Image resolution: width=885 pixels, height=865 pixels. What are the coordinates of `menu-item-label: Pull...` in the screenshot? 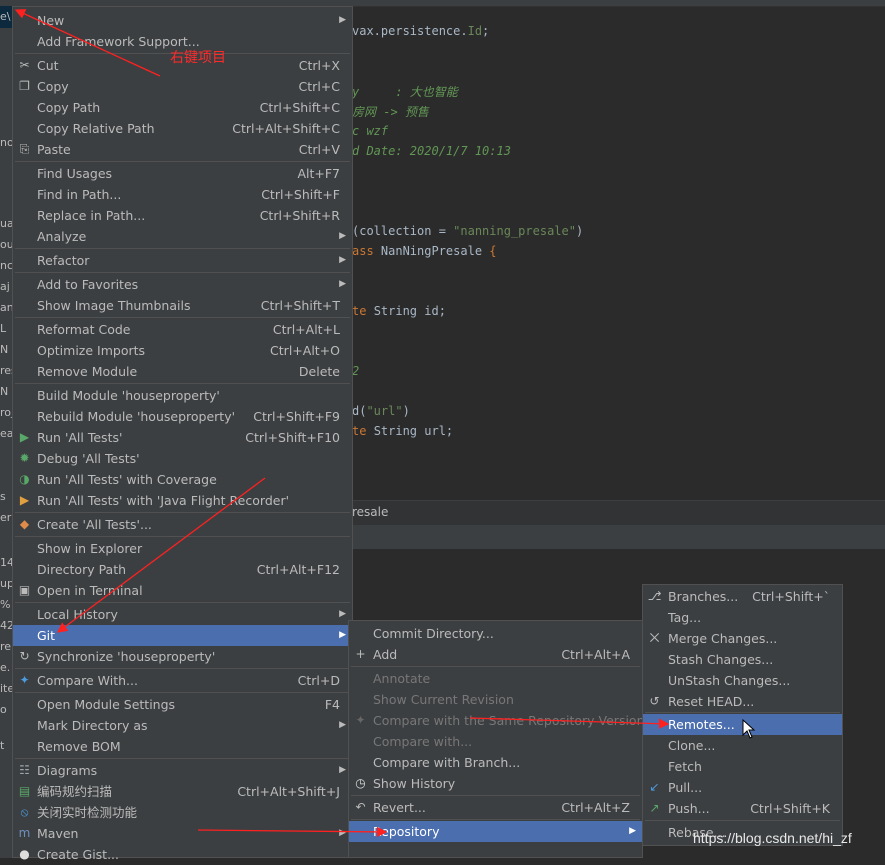 It's located at (685, 787).